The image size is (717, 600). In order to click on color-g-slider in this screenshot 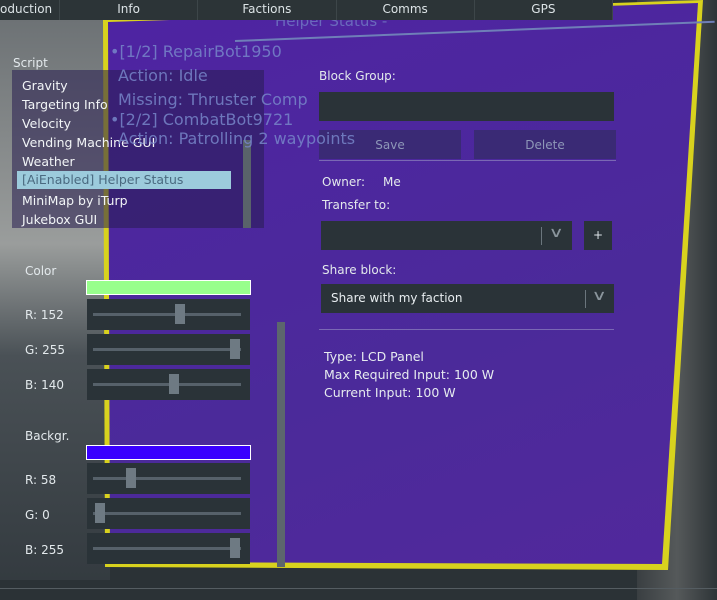, I will do `click(168, 349)`.